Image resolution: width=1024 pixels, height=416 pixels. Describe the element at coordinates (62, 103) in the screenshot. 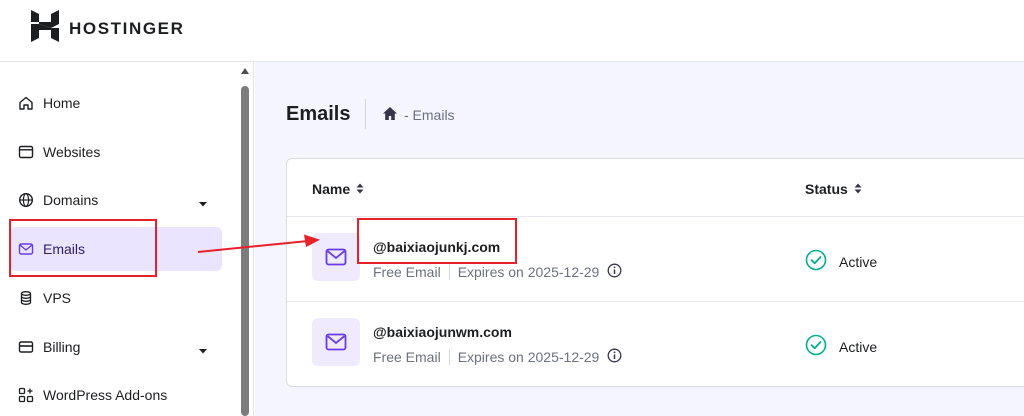

I see `sidebar-item-label: Home` at that location.